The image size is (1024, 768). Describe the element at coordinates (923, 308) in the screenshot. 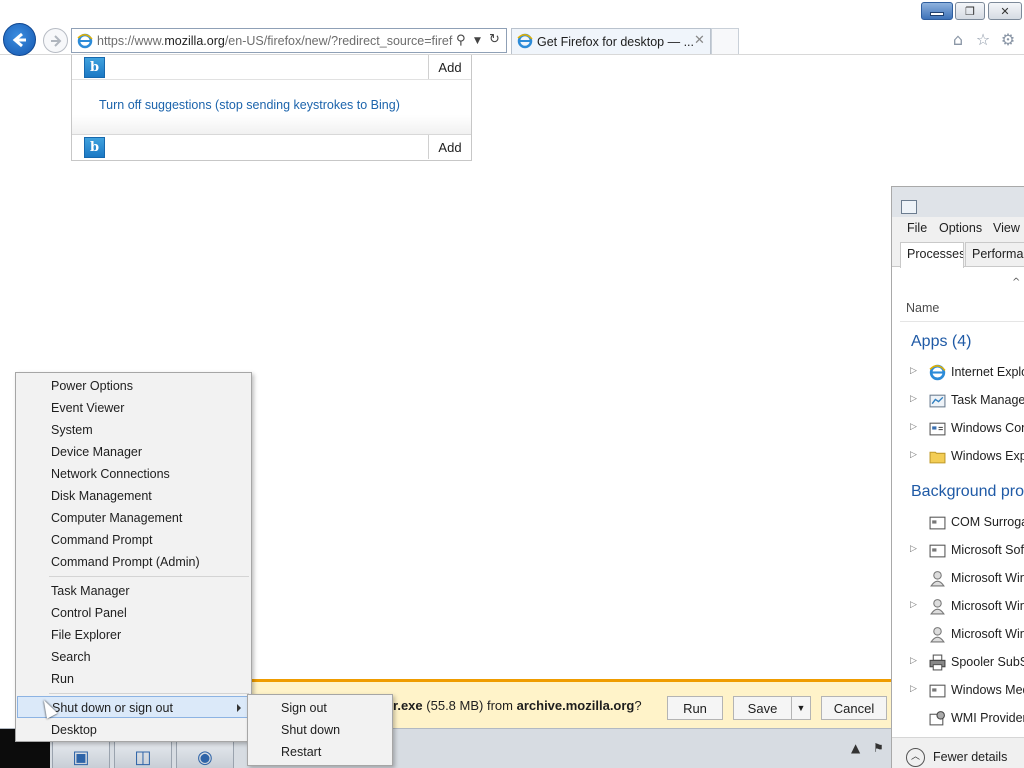

I see `column-name: Name` at that location.